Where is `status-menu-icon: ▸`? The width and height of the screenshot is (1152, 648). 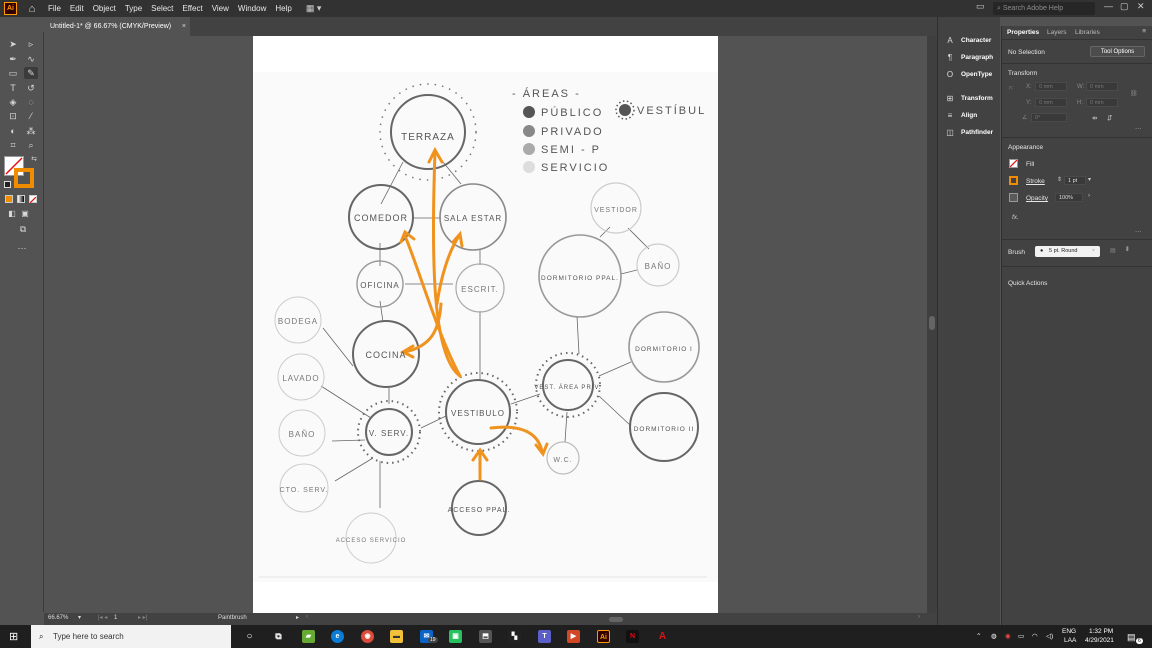
status-menu-icon: ▸ is located at coordinates (297, 617).